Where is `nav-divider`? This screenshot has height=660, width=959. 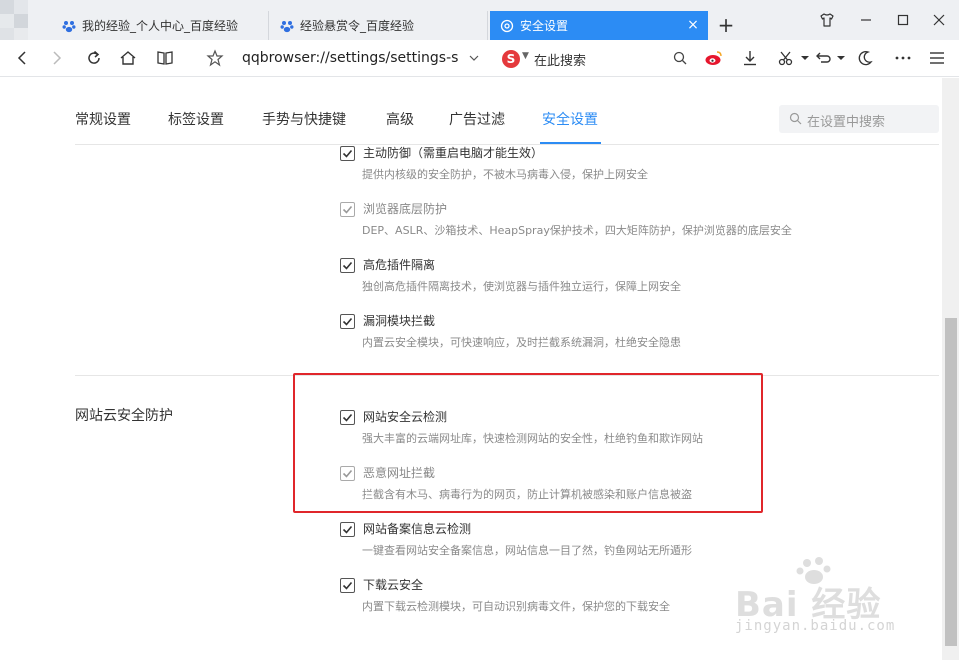
nav-divider is located at coordinates (507, 144).